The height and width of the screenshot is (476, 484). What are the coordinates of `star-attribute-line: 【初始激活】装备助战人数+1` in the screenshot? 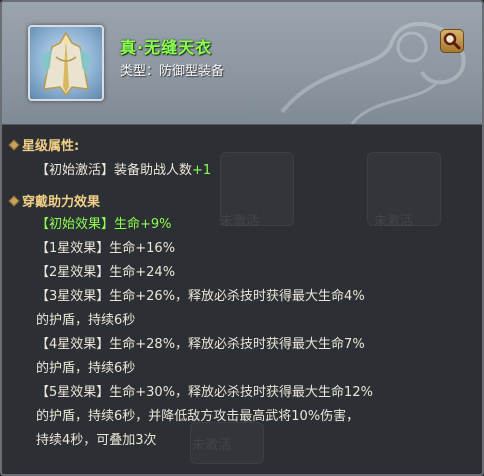 It's located at (123, 168).